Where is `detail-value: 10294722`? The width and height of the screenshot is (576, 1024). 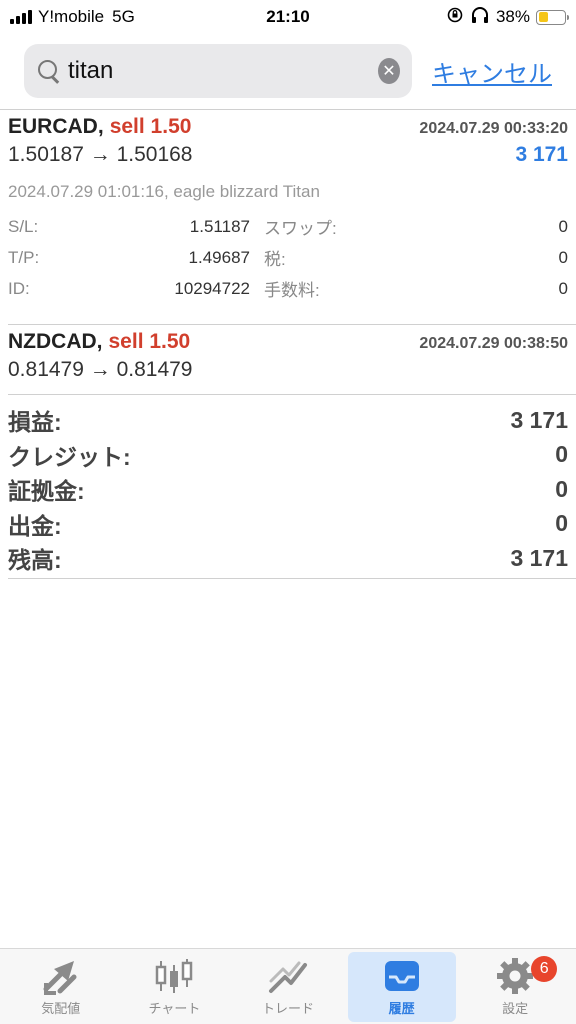
detail-value: 10294722 is located at coordinates (212, 288).